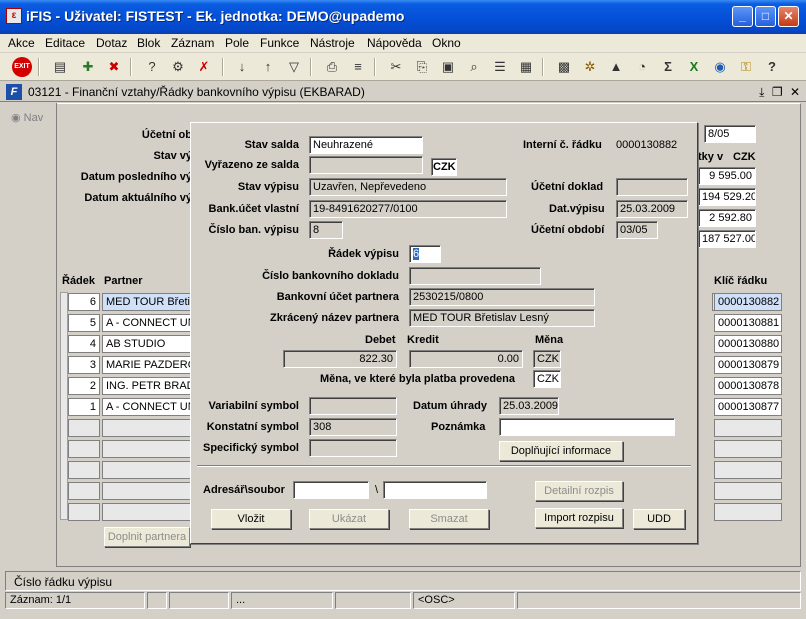 This screenshot has width=806, height=619. Describe the element at coordinates (279, 43) in the screenshot. I see `menu-funkce: Funkce` at that location.